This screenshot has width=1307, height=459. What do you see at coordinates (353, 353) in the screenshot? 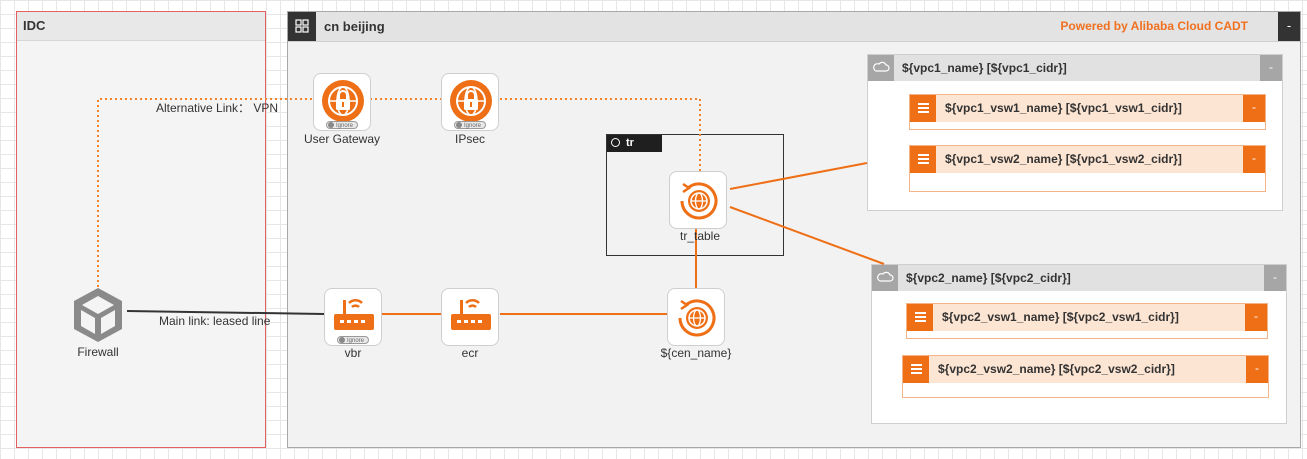
I see `vbr-label: vbr` at bounding box center [353, 353].